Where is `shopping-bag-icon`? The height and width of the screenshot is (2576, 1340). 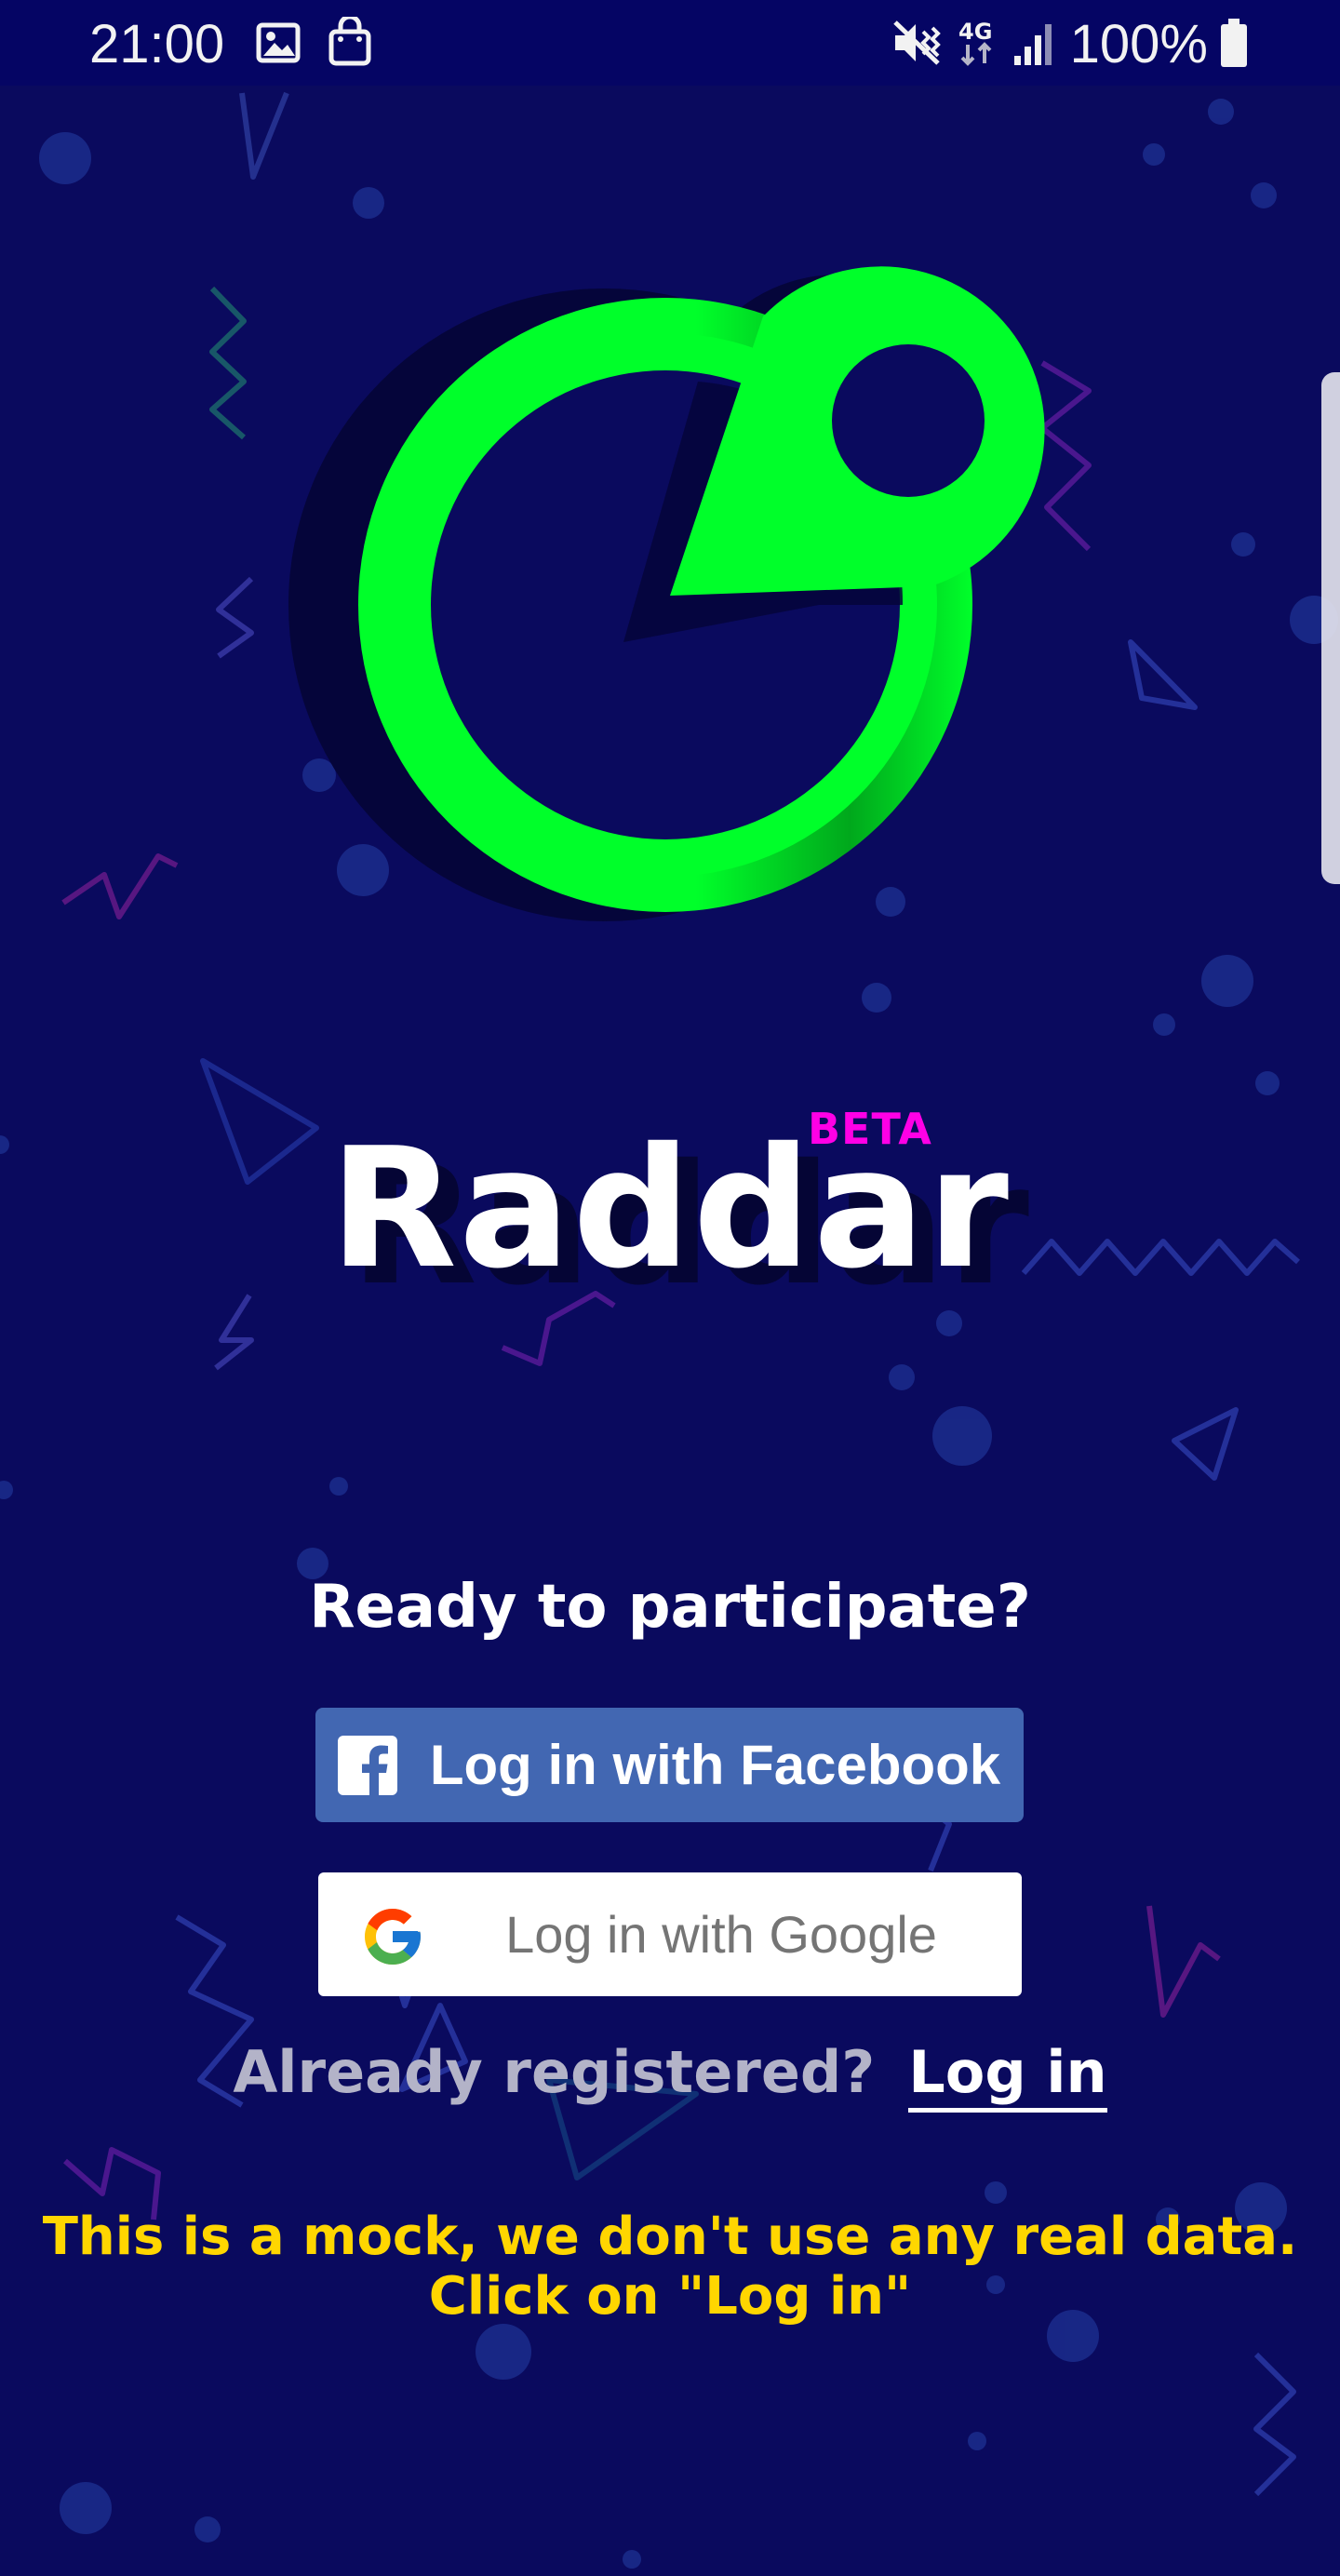 shopping-bag-icon is located at coordinates (349, 41).